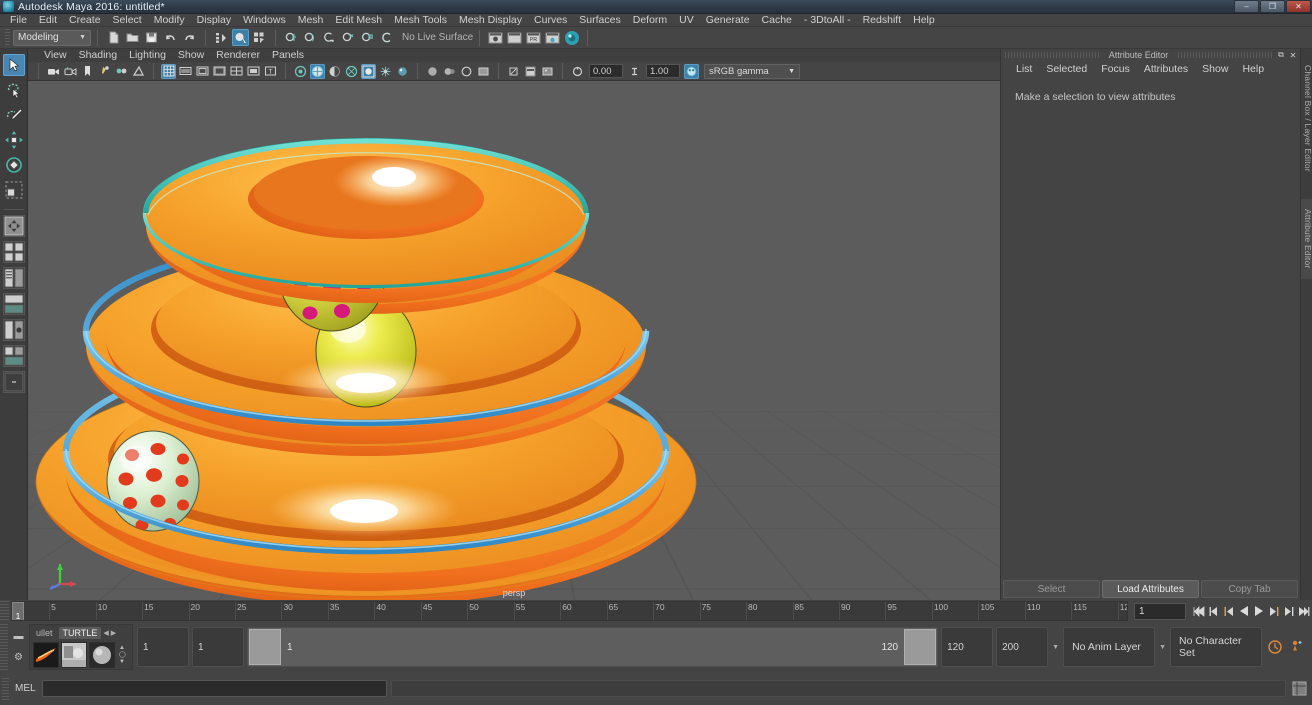  What do you see at coordinates (967, 647) in the screenshot?
I see `range-end-field: 120` at bounding box center [967, 647].